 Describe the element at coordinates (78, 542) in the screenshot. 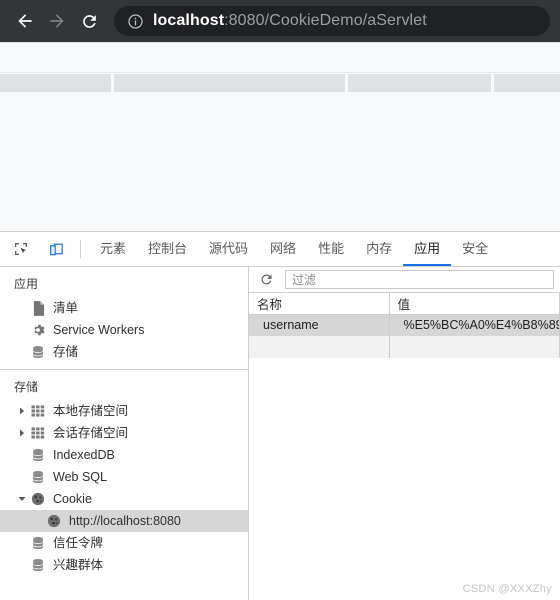

I see `tree-item-label: 信任令牌` at that location.